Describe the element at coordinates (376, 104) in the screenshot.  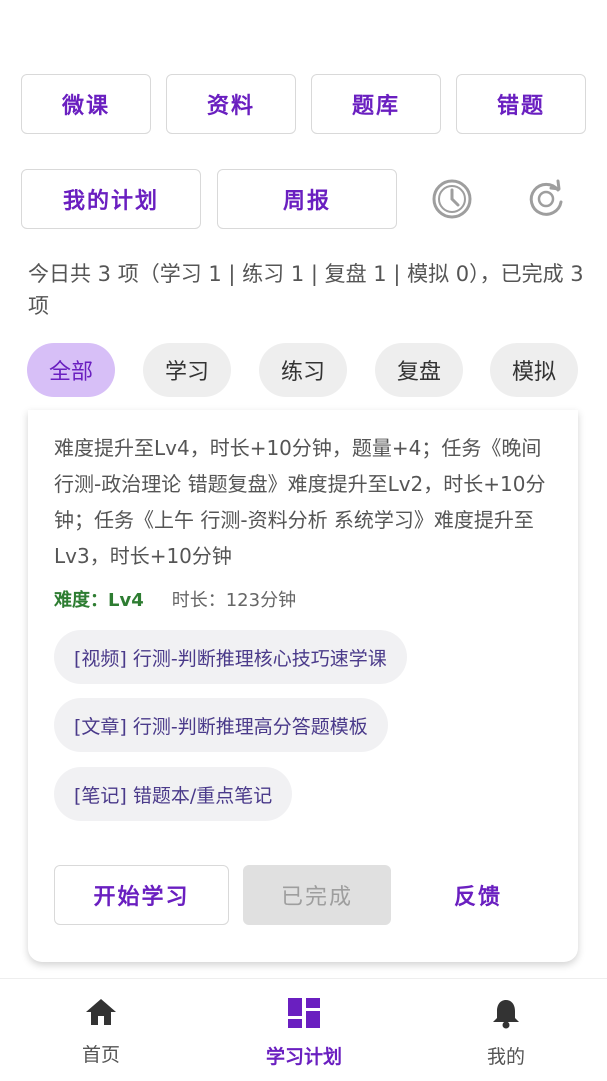
I see `question-bank-button: 题库` at that location.